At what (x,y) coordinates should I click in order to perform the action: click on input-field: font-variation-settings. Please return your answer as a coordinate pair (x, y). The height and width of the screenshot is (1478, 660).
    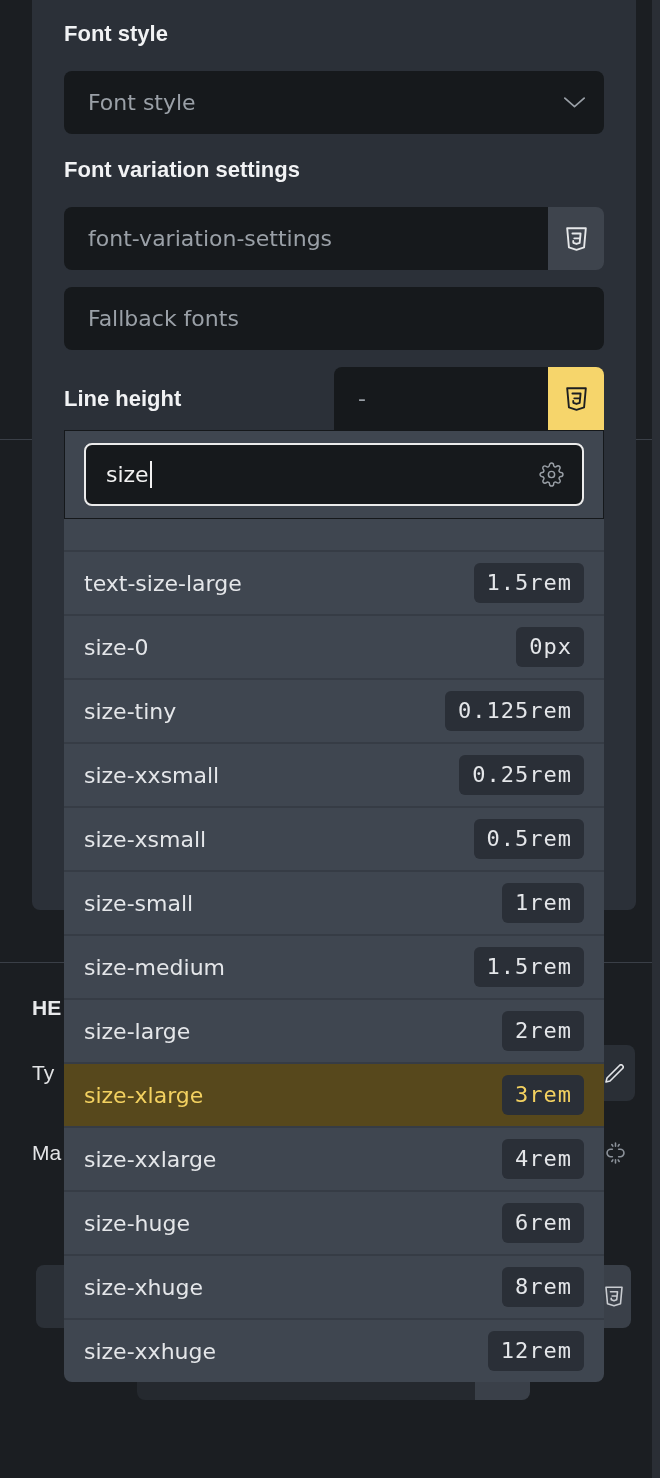
    Looking at the image, I should click on (306, 238).